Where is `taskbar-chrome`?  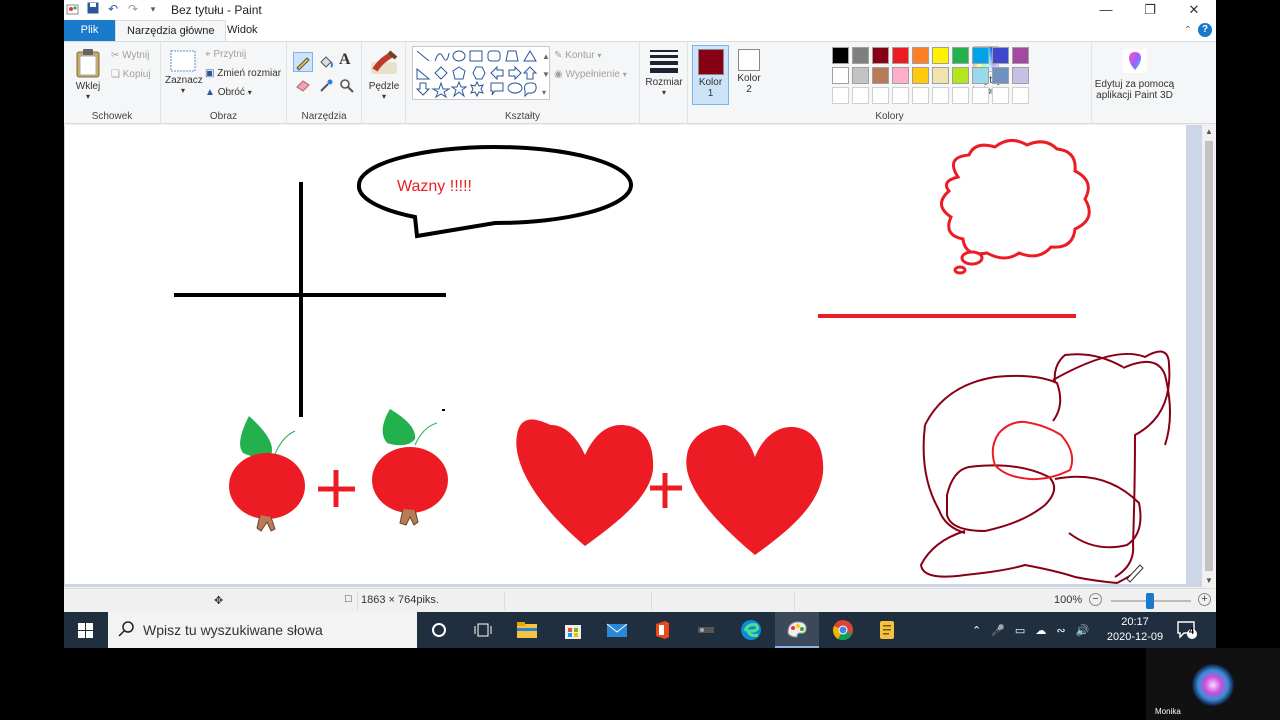 taskbar-chrome is located at coordinates (843, 630).